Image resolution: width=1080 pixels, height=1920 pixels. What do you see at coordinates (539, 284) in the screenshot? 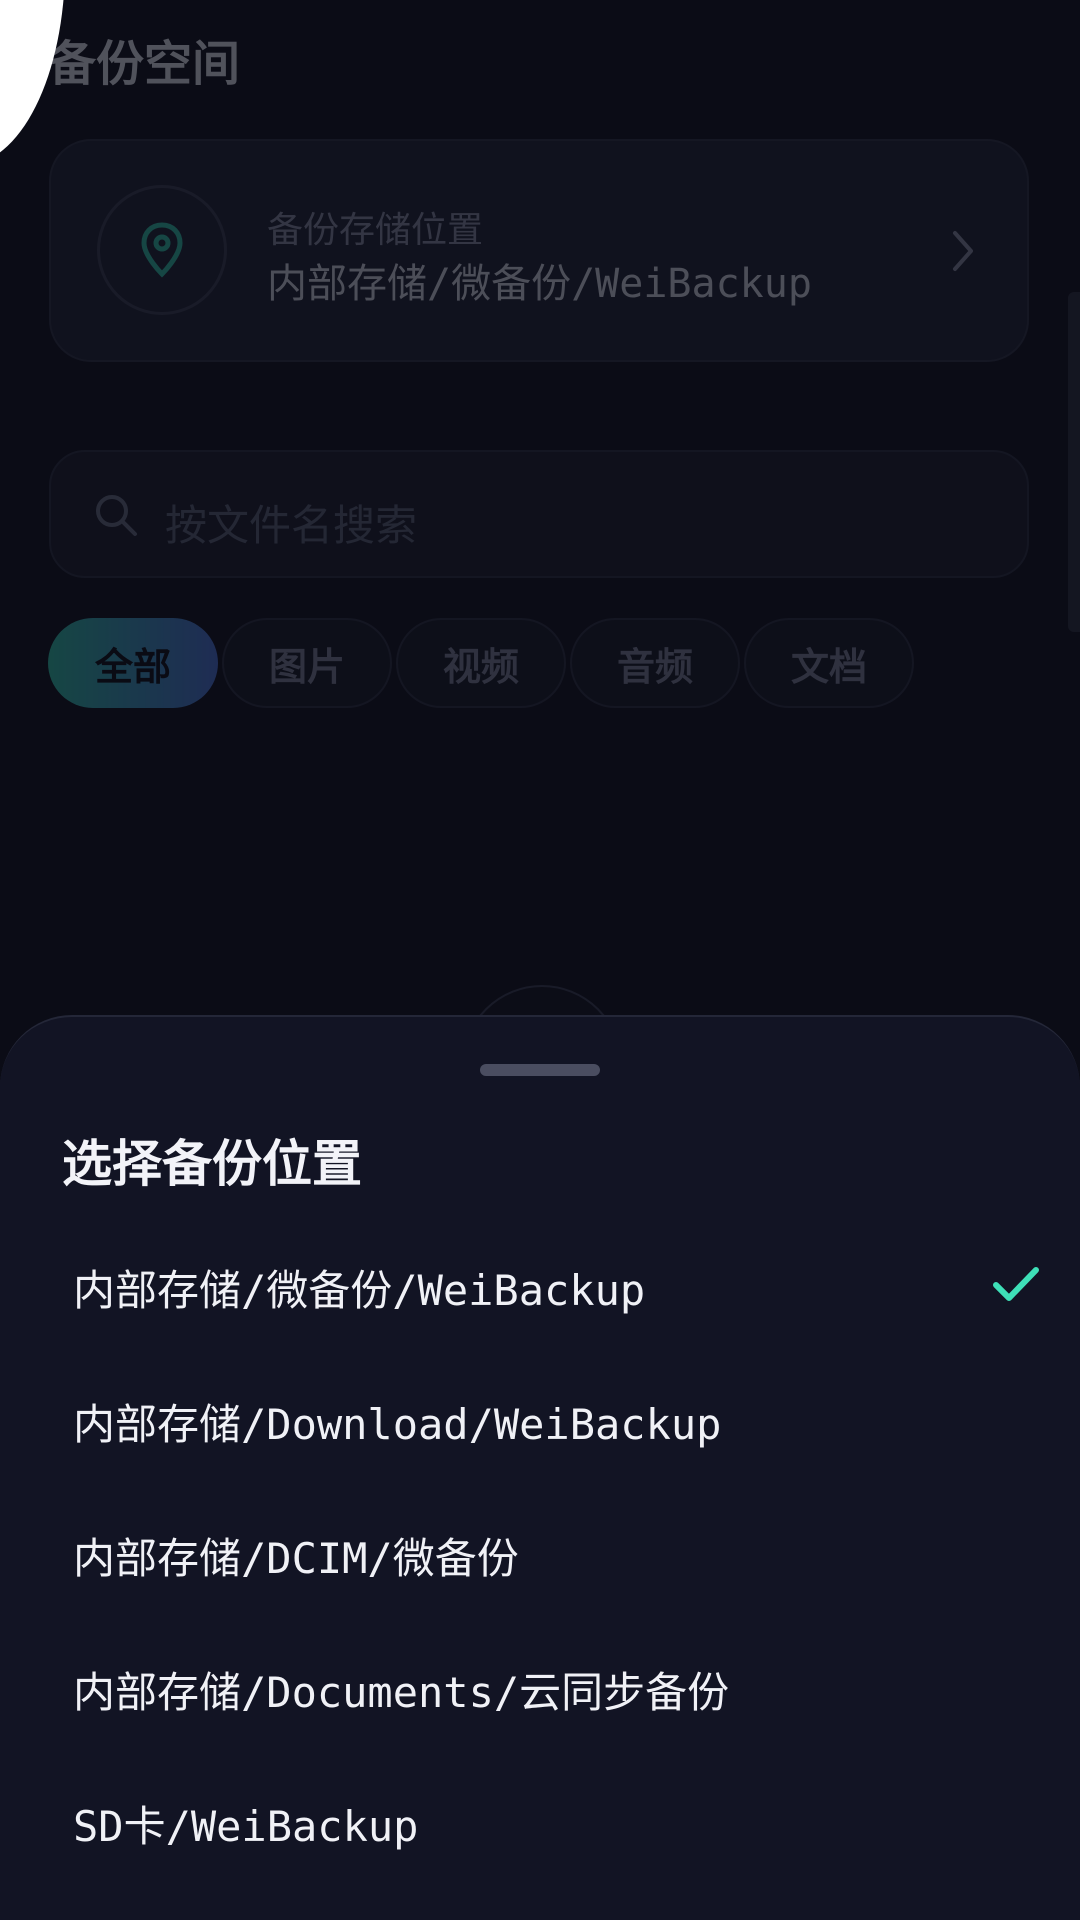
I see `location-path: 内部存储/微备份/WeiBackup` at bounding box center [539, 284].